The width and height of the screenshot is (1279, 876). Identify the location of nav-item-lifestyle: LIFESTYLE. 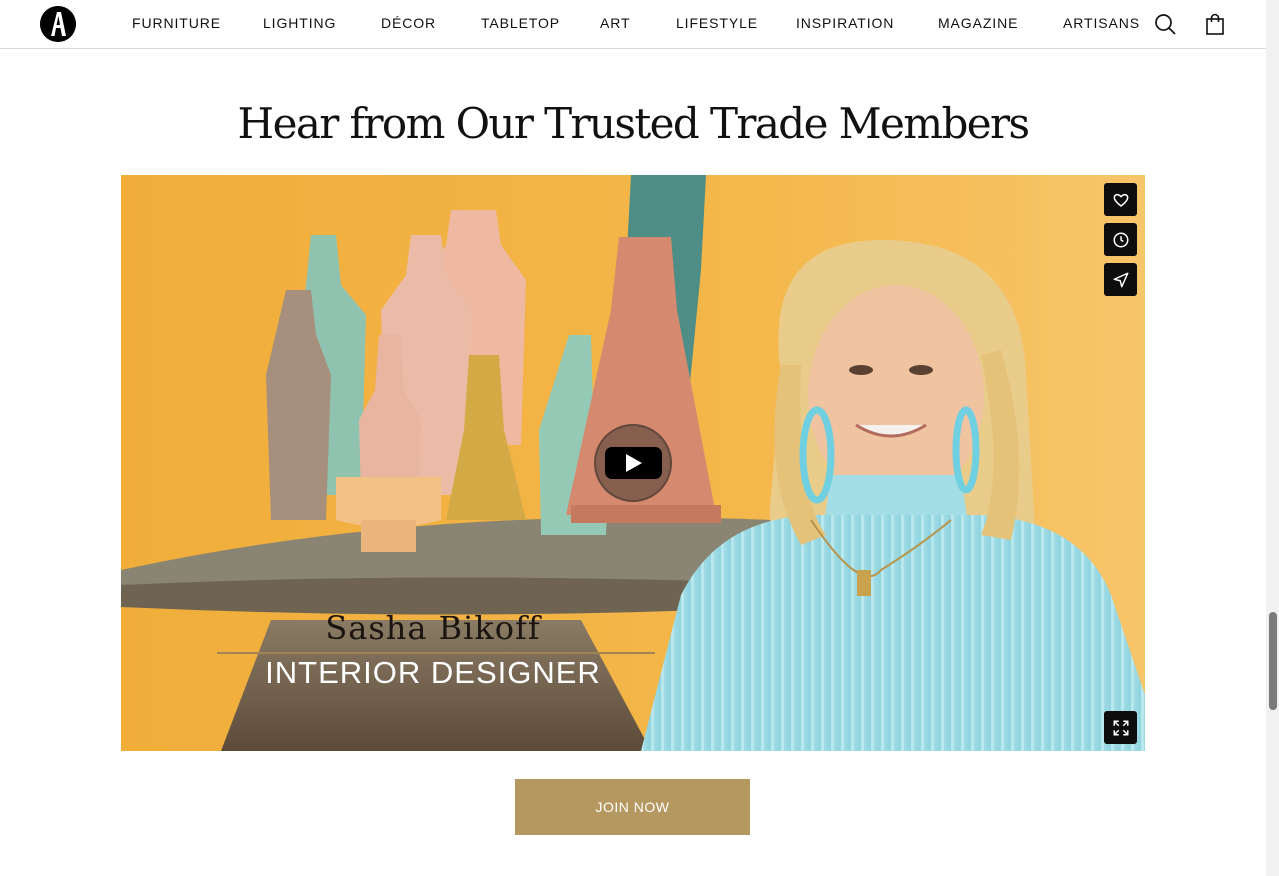
(717, 23).